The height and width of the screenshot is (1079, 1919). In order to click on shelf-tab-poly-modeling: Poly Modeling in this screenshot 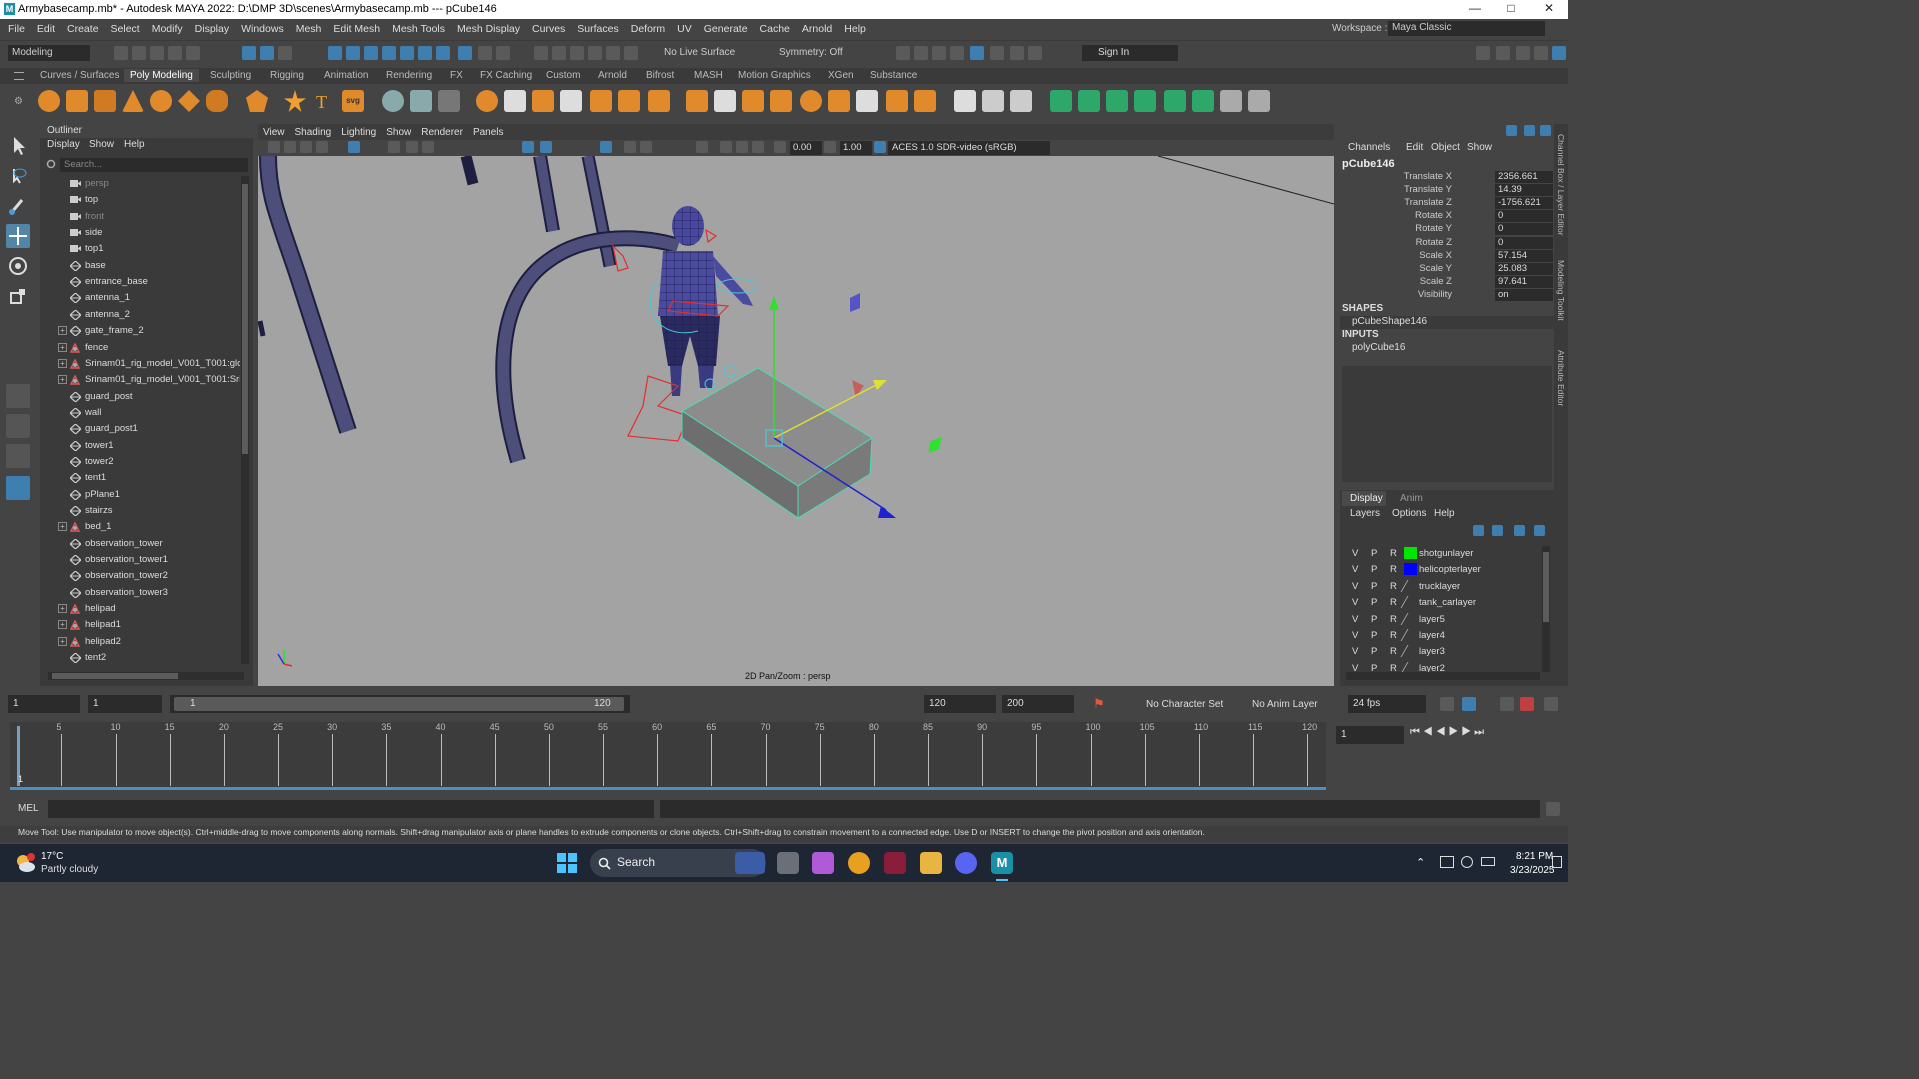, I will do `click(161, 75)`.